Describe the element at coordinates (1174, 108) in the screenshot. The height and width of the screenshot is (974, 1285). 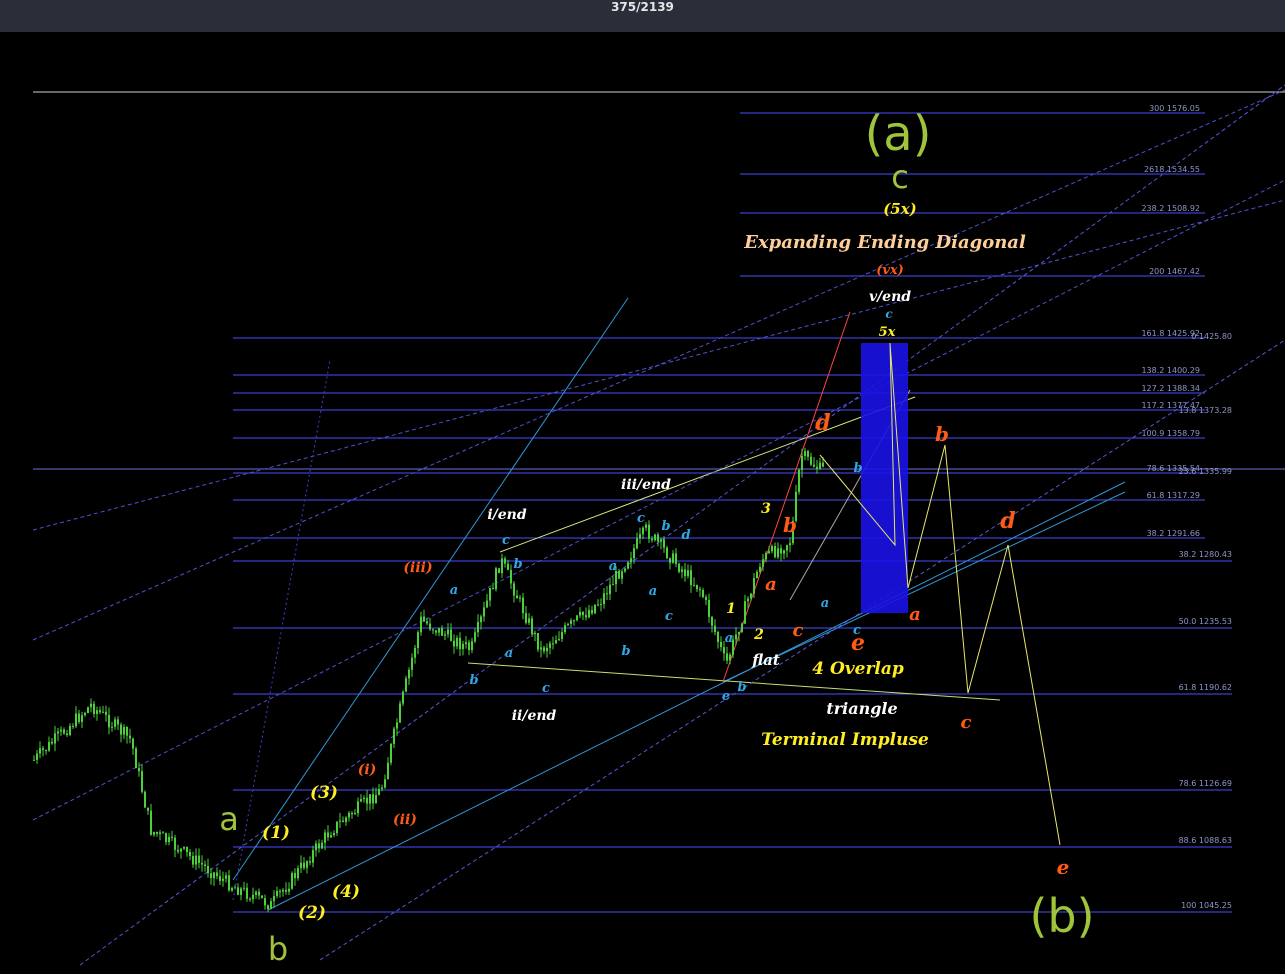
I see `fib-label-upper: 300 1576.05` at that location.